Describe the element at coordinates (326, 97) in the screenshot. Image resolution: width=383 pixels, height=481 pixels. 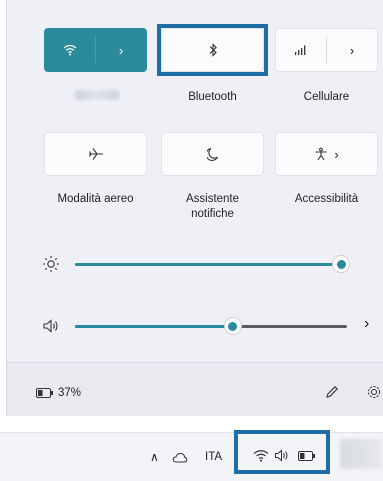
I see `cellular-label: Cellulare` at that location.